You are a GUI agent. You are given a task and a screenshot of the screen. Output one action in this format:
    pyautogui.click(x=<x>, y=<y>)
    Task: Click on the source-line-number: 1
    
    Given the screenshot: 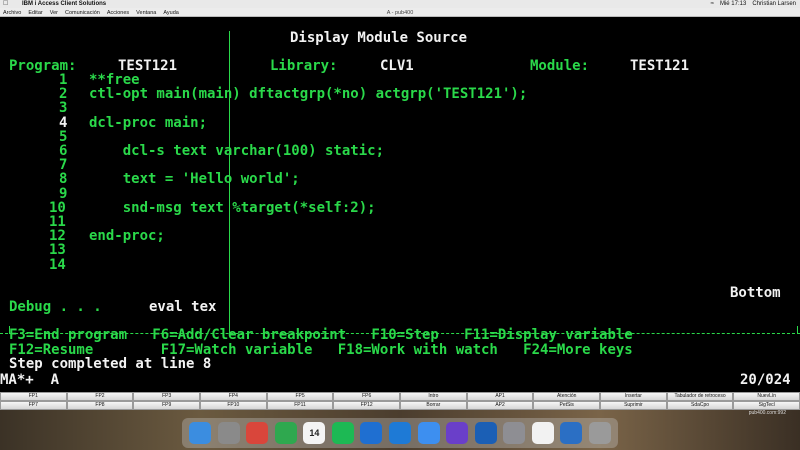 What is the action you would take?
    pyautogui.click(x=63, y=80)
    